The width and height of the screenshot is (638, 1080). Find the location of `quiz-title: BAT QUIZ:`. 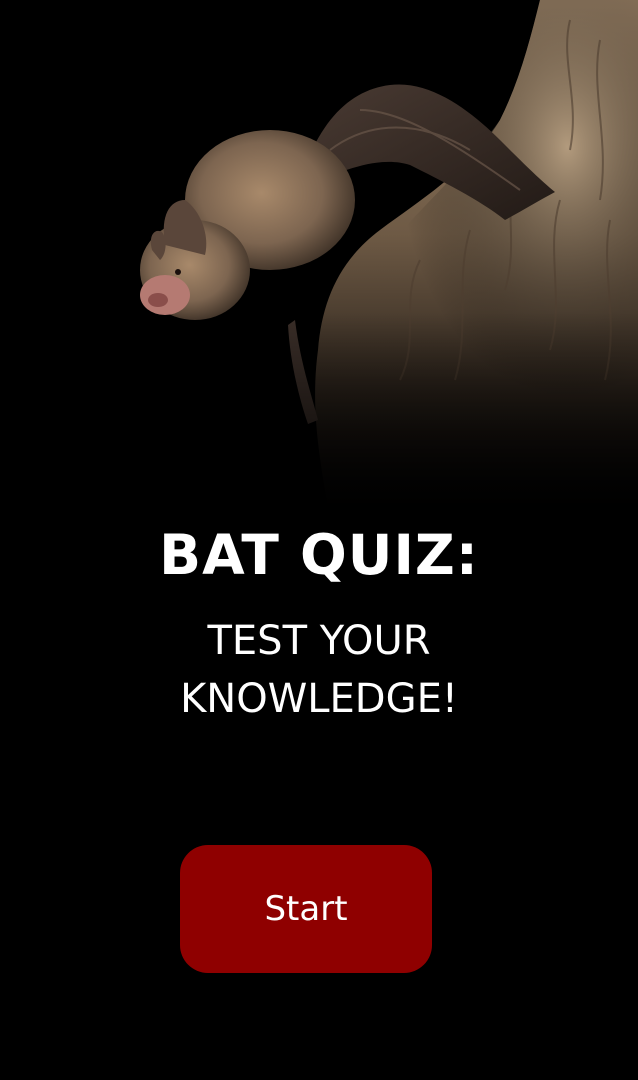

quiz-title: BAT QUIZ: is located at coordinates (319, 555).